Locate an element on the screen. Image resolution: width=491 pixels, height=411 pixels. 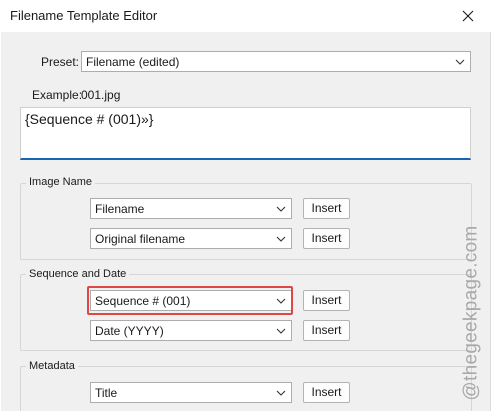
preset-dropdown: Filename (edited) is located at coordinates (276, 61).